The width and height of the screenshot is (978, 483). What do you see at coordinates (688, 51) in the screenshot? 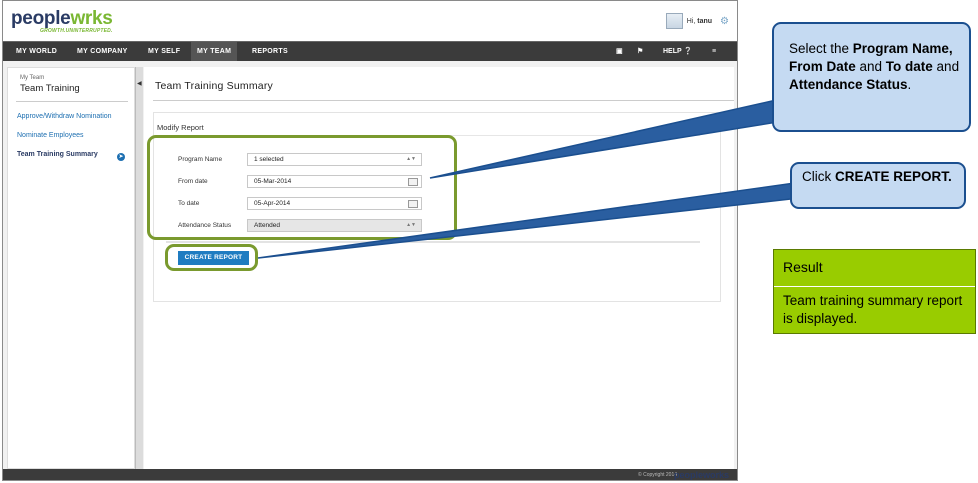
I see `question-icon: ❔` at bounding box center [688, 51].